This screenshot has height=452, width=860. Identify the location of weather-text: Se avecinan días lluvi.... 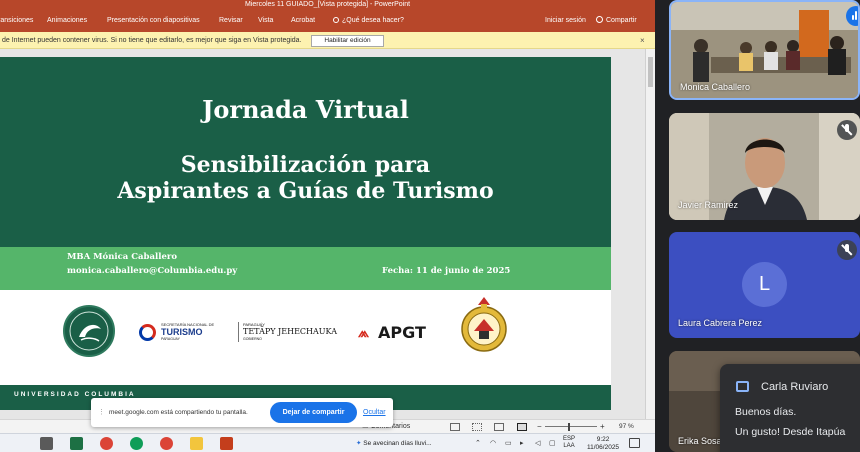
(397, 443).